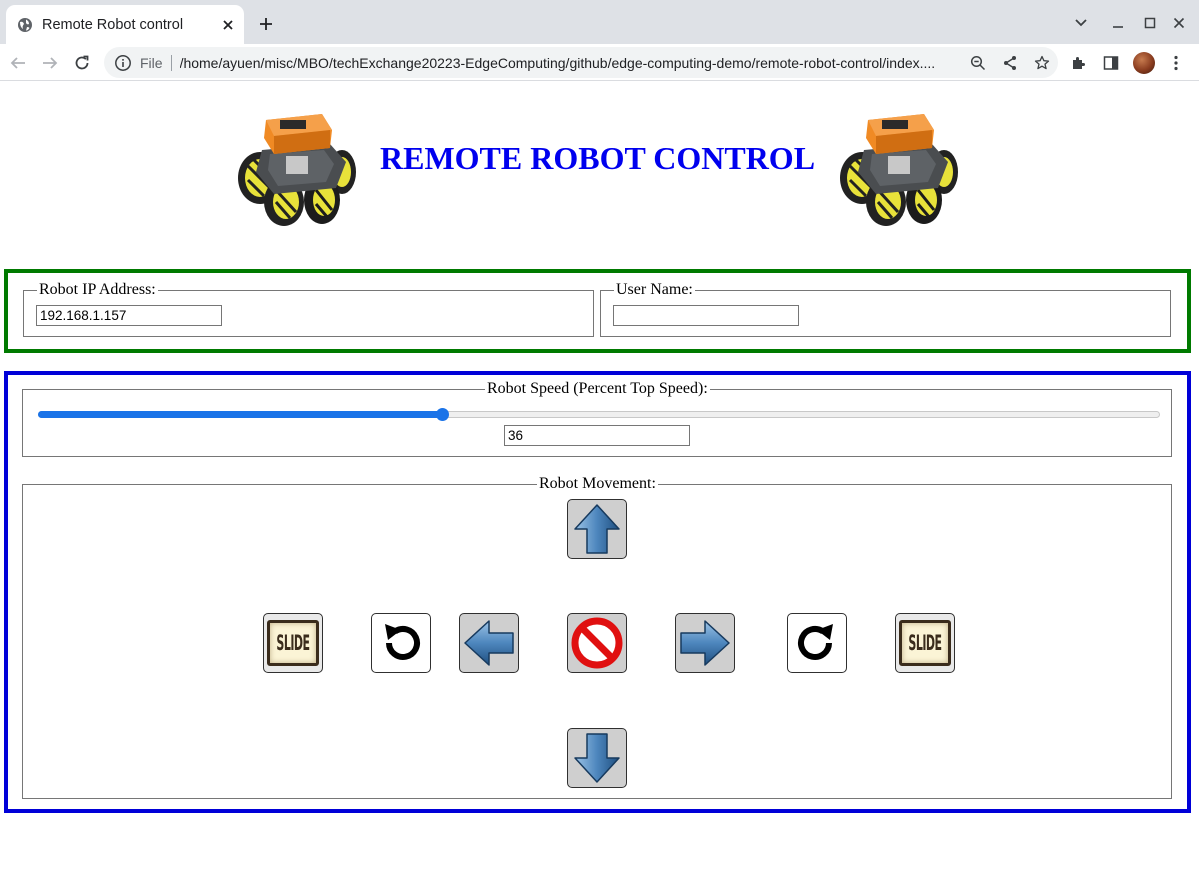 The height and width of the screenshot is (869, 1199). I want to click on up-arrow-icon, so click(597, 529).